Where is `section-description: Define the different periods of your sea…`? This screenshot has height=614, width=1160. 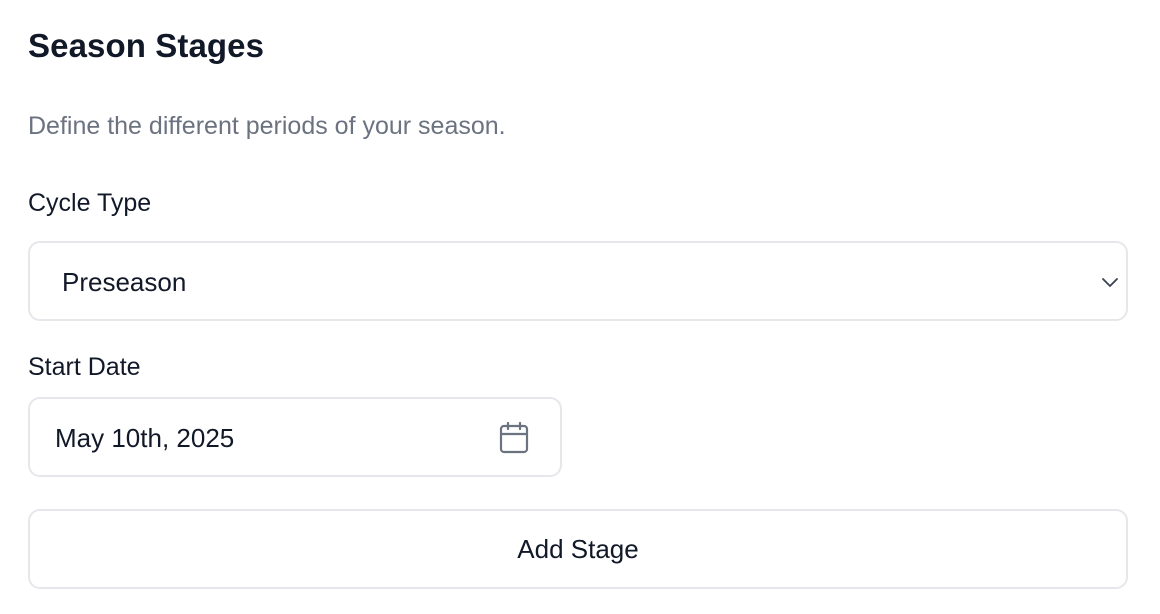 section-description: Define the different periods of your sea… is located at coordinates (267, 126).